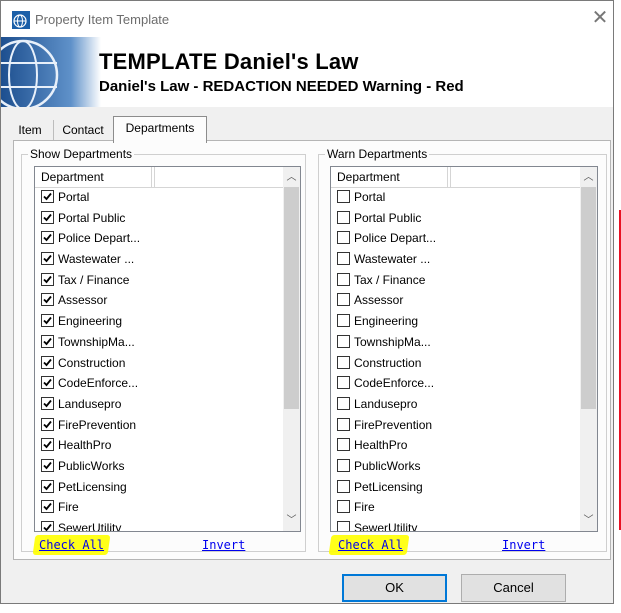  I want to click on warn-check-all-link: Check All, so click(370, 545).